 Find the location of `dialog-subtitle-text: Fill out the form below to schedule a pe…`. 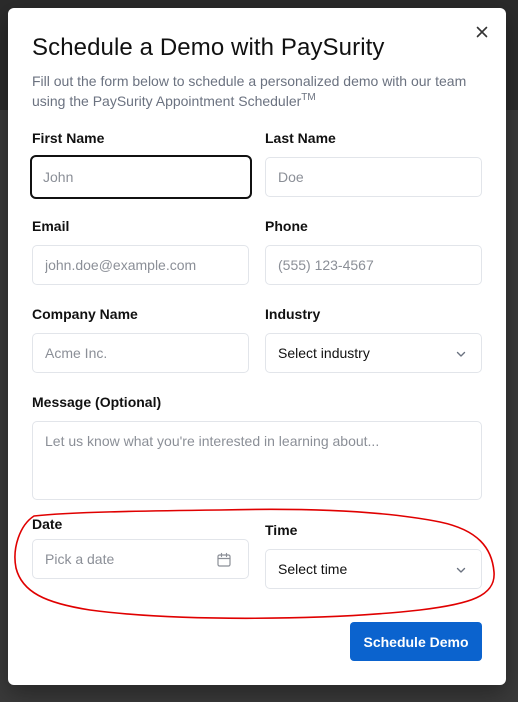

dialog-subtitle-text: Fill out the form below to schedule a pe… is located at coordinates (249, 91).